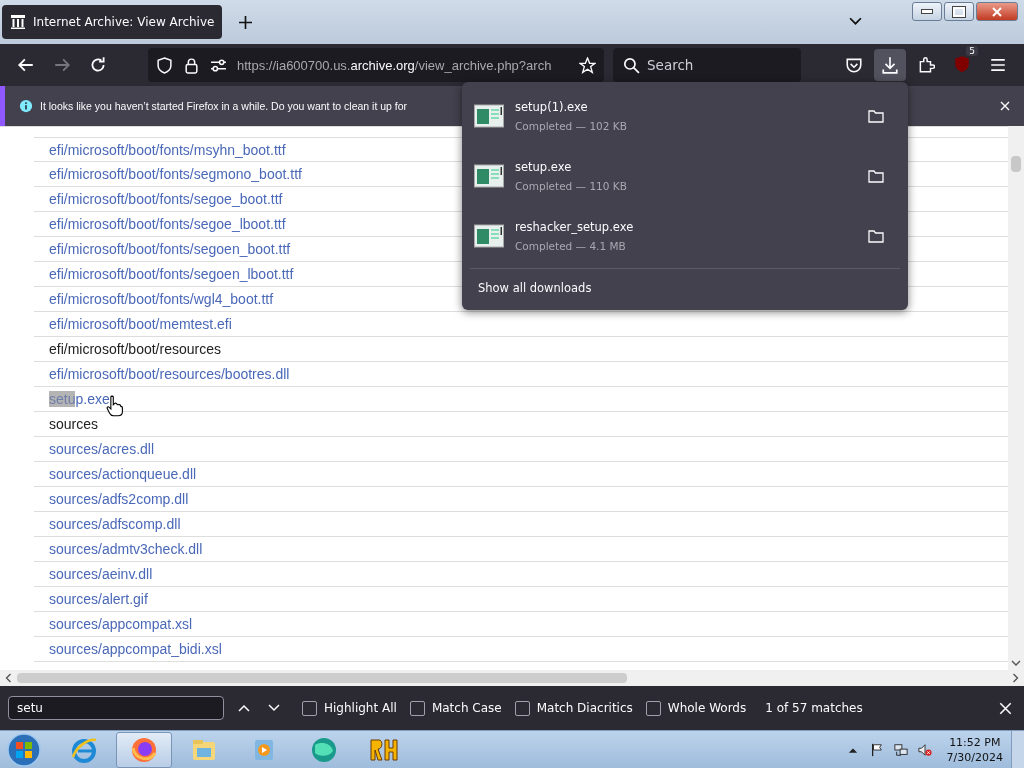 Image resolution: width=1024 pixels, height=768 pixels. I want to click on tab-title: Internet Archive: View Archive, so click(124, 22).